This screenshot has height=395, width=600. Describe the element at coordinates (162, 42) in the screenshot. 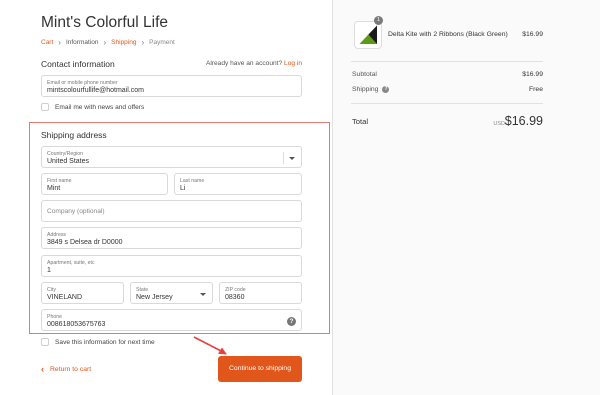

I see `breadcrumb-payment: Payment` at that location.